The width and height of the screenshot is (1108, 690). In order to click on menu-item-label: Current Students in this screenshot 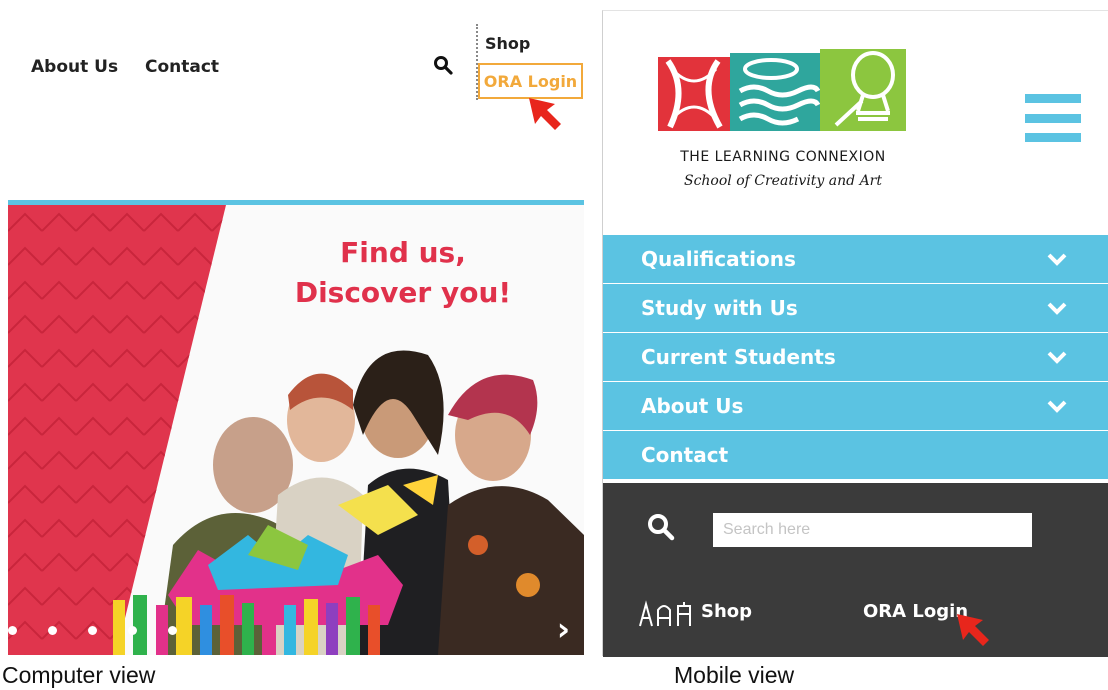, I will do `click(738, 357)`.